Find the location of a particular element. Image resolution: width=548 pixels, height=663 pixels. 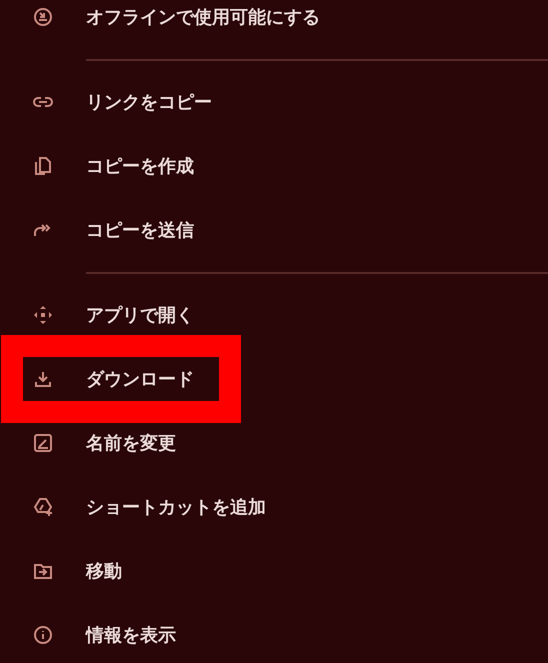

shortcut-add-icon is located at coordinates (43, 507).